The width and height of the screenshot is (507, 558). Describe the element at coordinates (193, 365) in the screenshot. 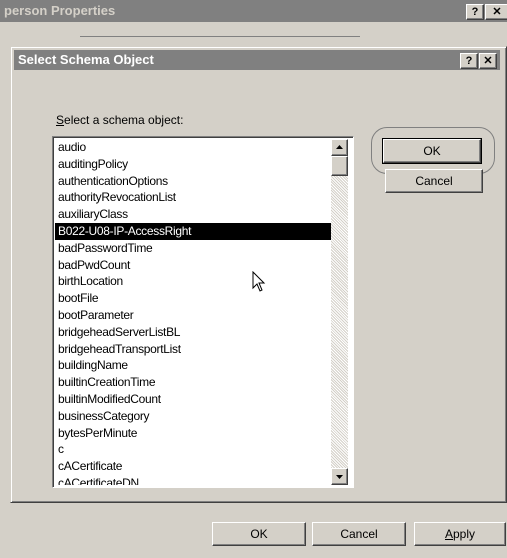

I see `list-item: buildingName` at that location.